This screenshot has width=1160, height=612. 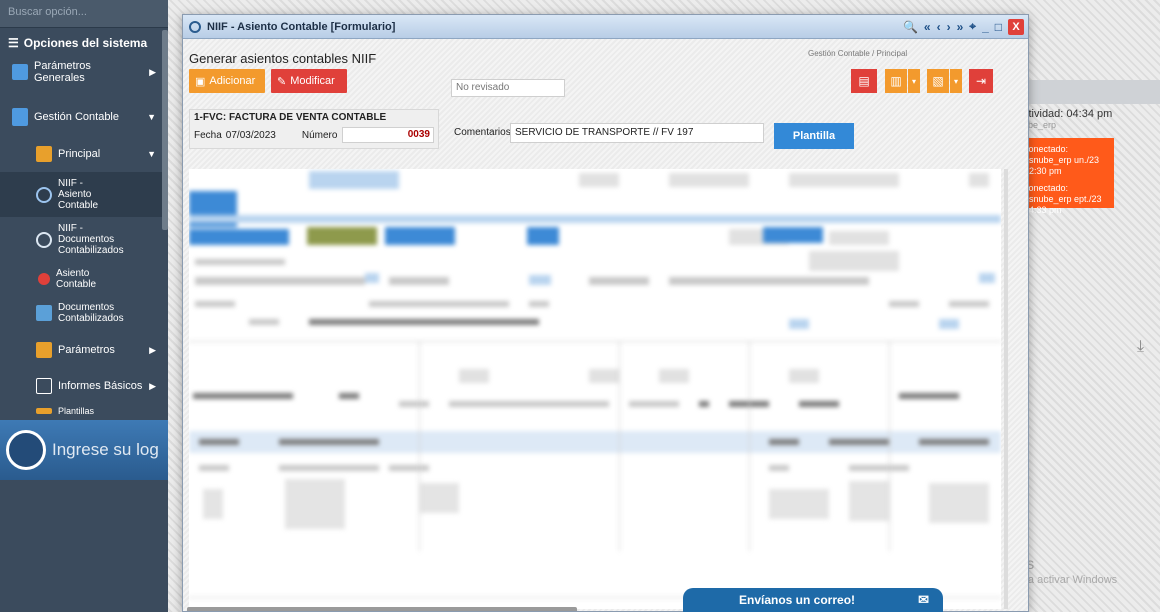 I want to click on entry-icon, so click(x=44, y=279).